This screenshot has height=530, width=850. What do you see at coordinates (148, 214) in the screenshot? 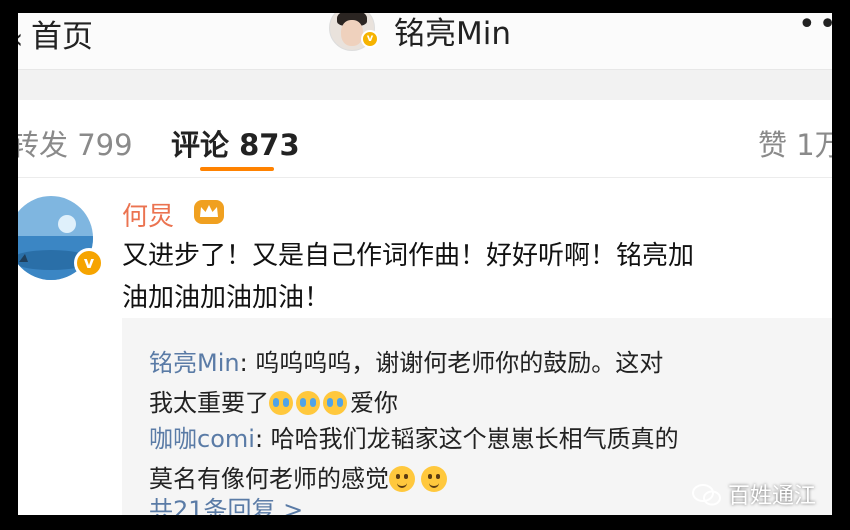
I see `commenter-name: 何炅` at bounding box center [148, 214].